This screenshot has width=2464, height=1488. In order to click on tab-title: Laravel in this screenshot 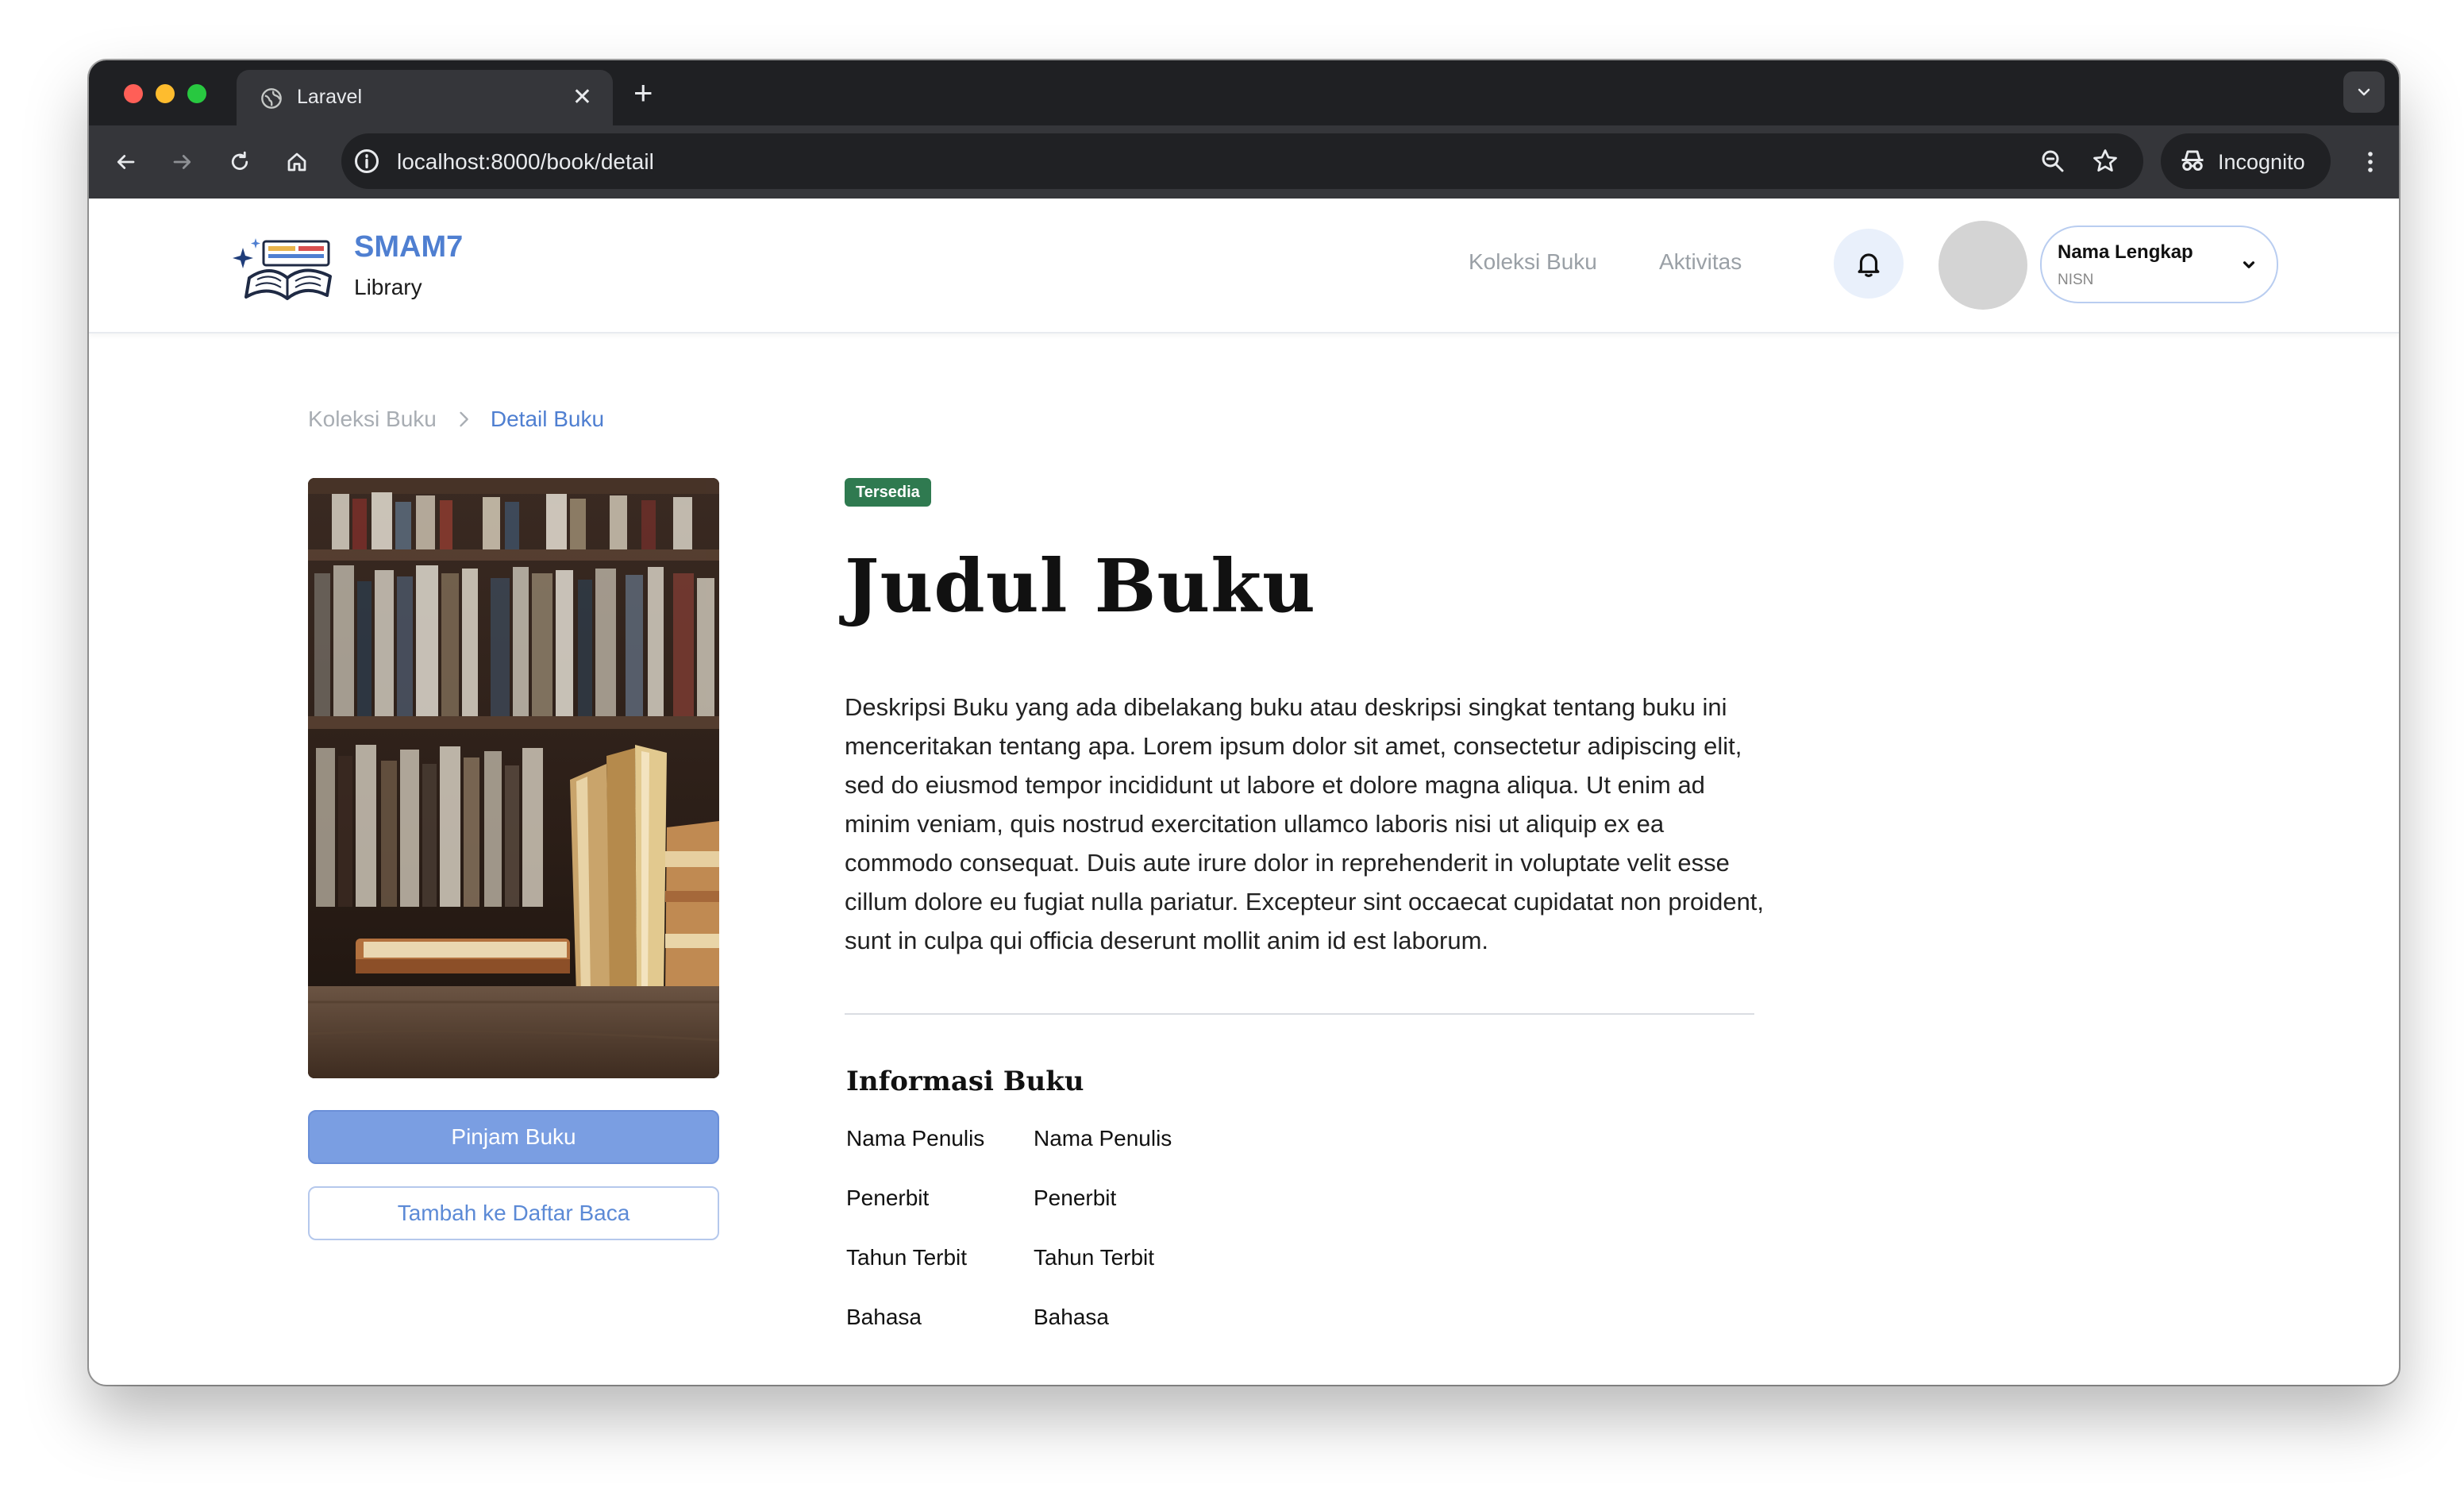, I will do `click(329, 97)`.